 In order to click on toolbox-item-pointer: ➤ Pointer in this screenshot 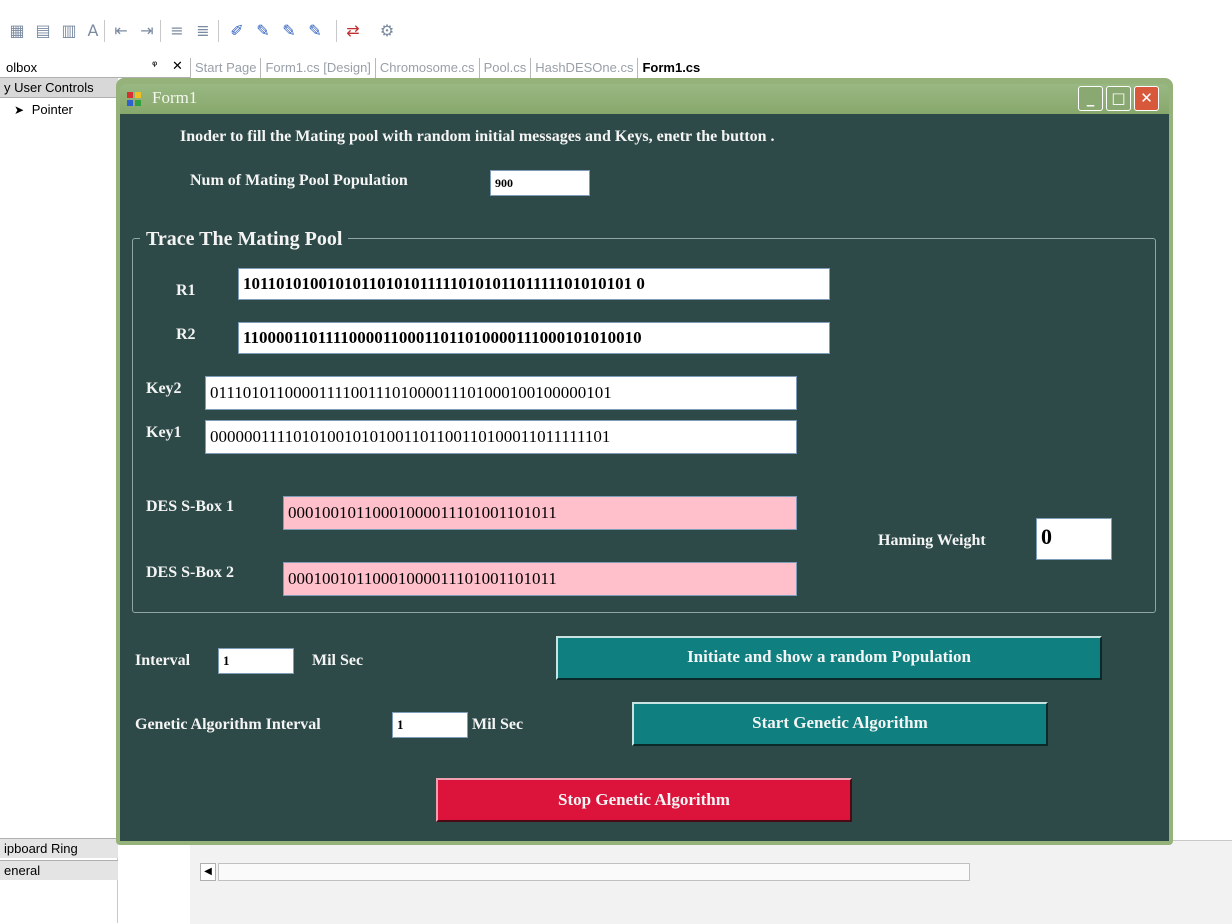, I will do `click(59, 110)`.